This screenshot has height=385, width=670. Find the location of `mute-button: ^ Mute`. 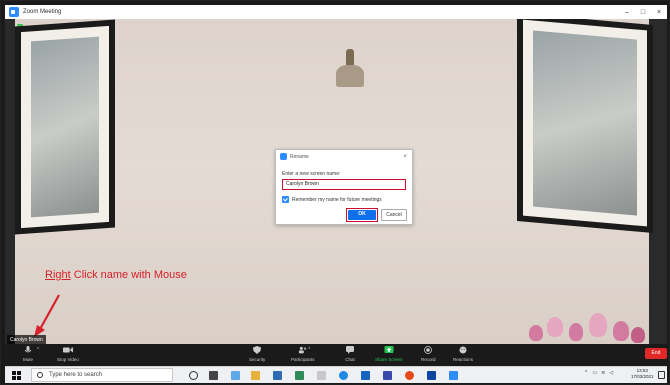

mute-button: ^ Mute is located at coordinates (31, 354).